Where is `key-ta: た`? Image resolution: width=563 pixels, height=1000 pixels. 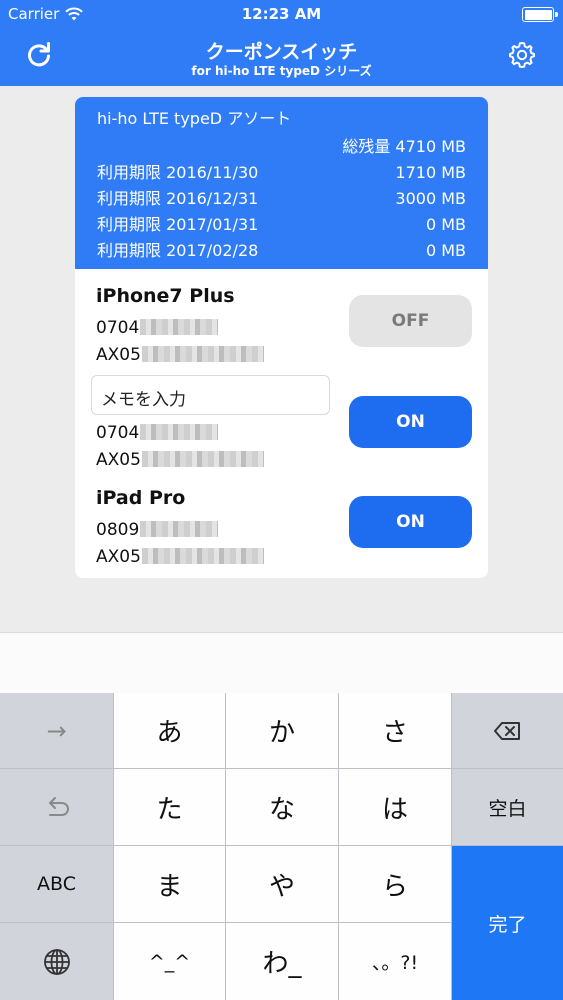
key-ta: た is located at coordinates (169, 807).